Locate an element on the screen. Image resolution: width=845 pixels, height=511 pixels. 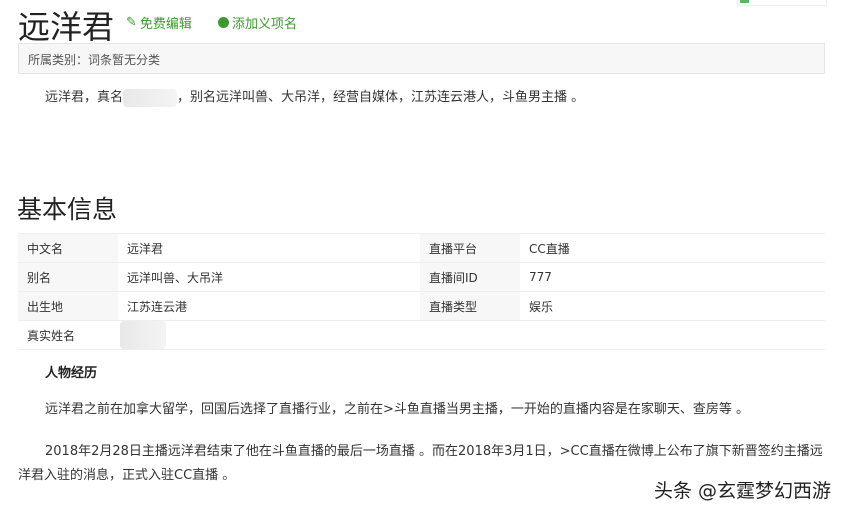
table-row: 真实姓名 is located at coordinates (421, 335).